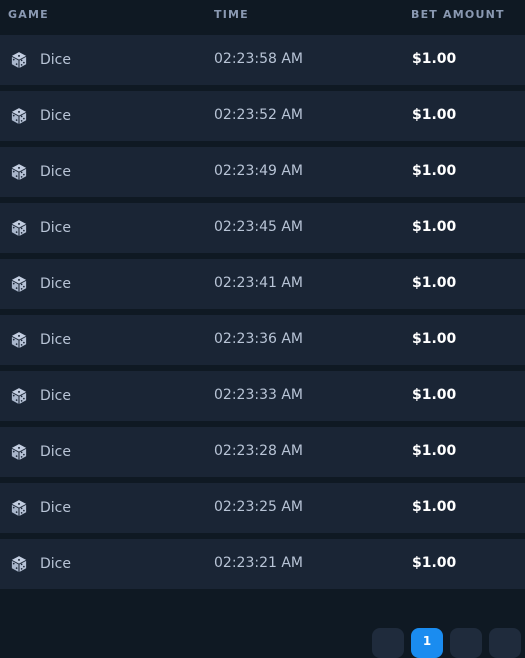 This screenshot has width=525, height=658. I want to click on table-row: Dice 02:23:58 AM $1.00, so click(262, 60).